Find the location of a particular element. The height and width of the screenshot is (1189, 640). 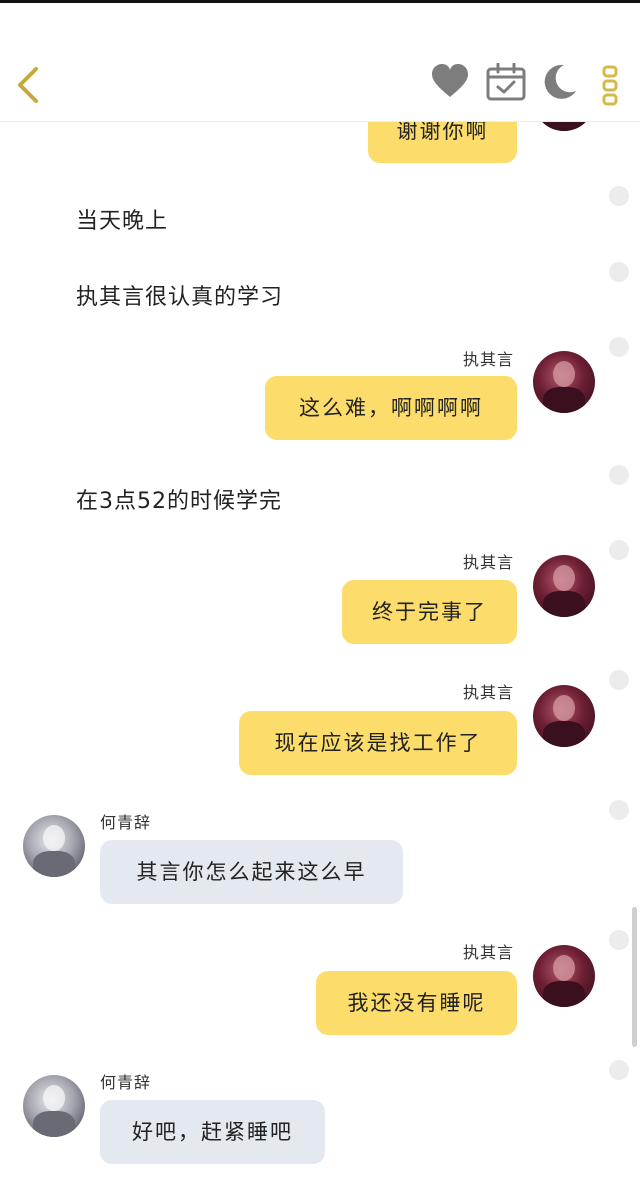

message-text: 这么难，啊啊啊啊 is located at coordinates (391, 408).